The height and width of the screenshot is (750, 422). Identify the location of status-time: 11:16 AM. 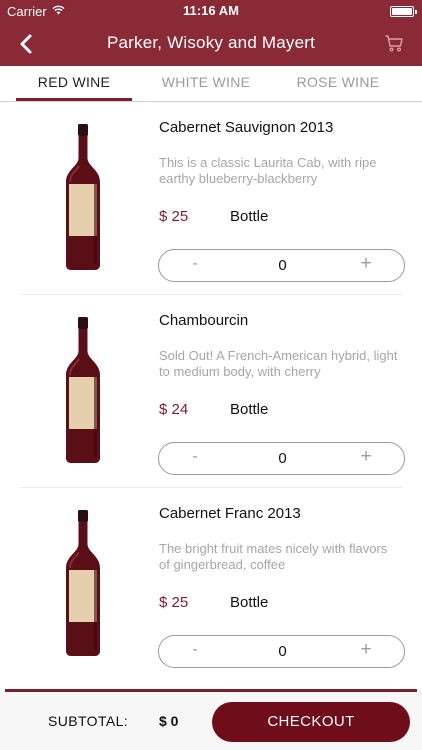
(211, 10).